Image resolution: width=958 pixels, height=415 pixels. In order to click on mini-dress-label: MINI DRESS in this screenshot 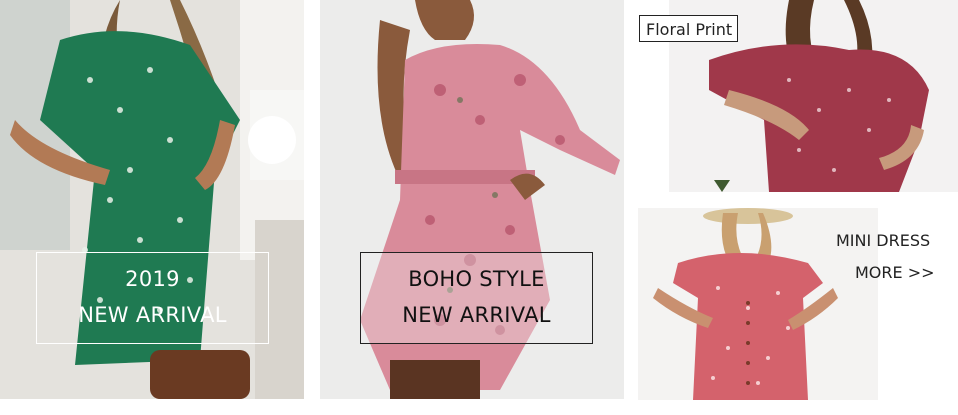, I will do `click(883, 240)`.